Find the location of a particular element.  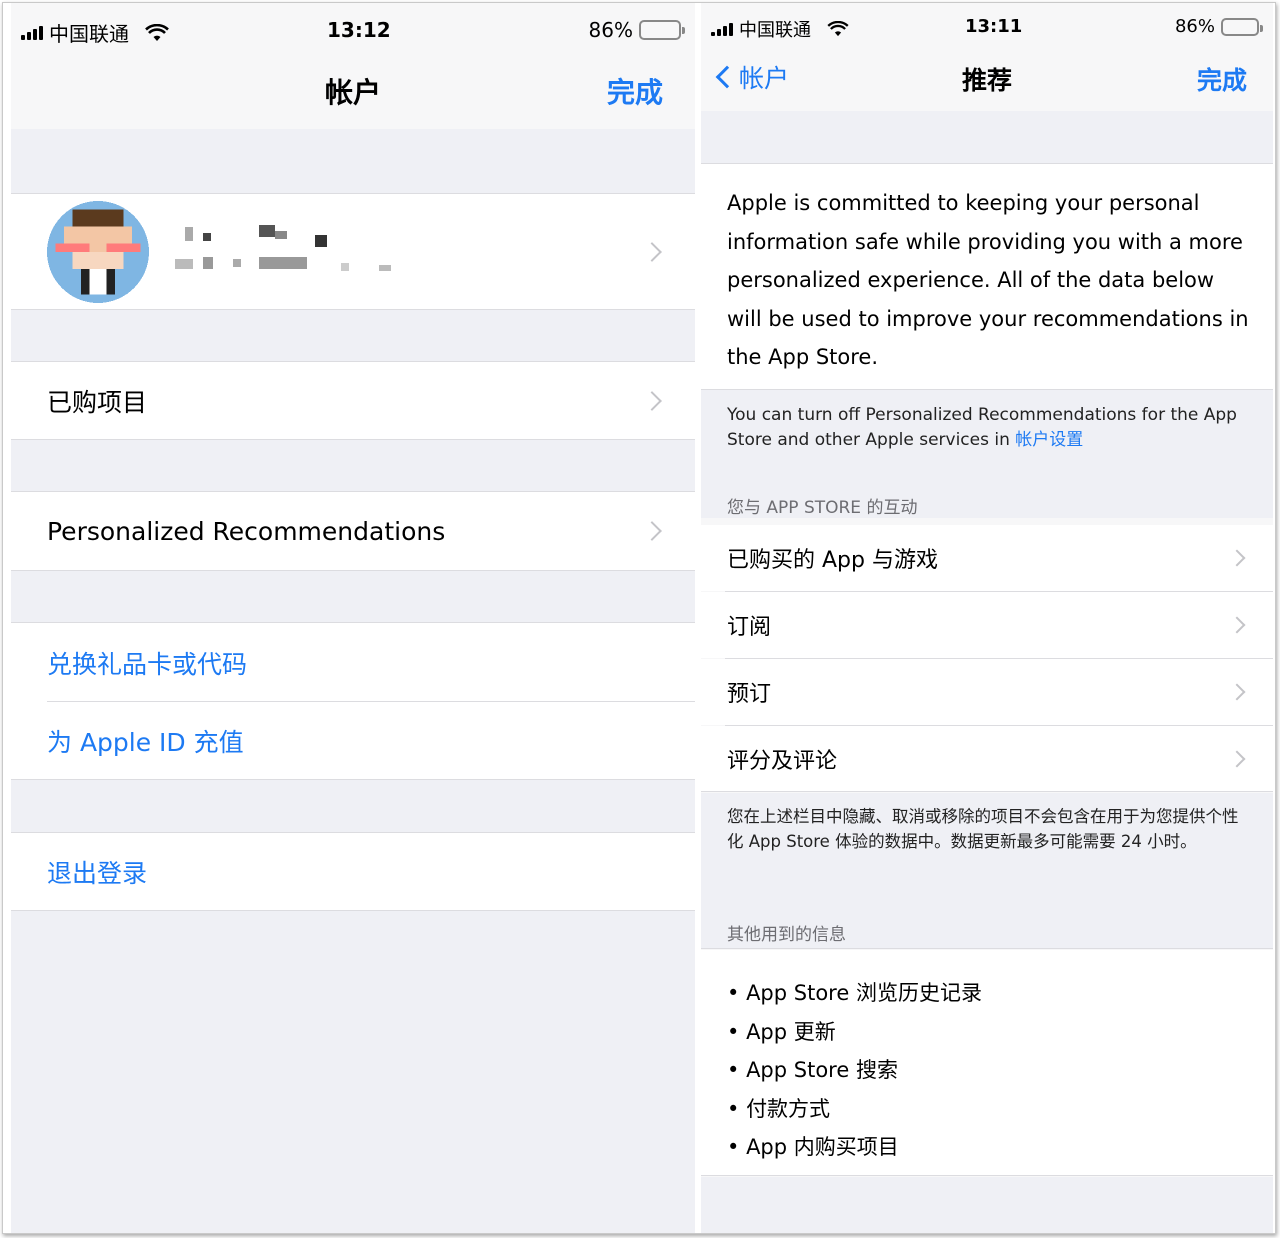

personalized-recommendations-row: Personalized Recommendations is located at coordinates (353, 531).